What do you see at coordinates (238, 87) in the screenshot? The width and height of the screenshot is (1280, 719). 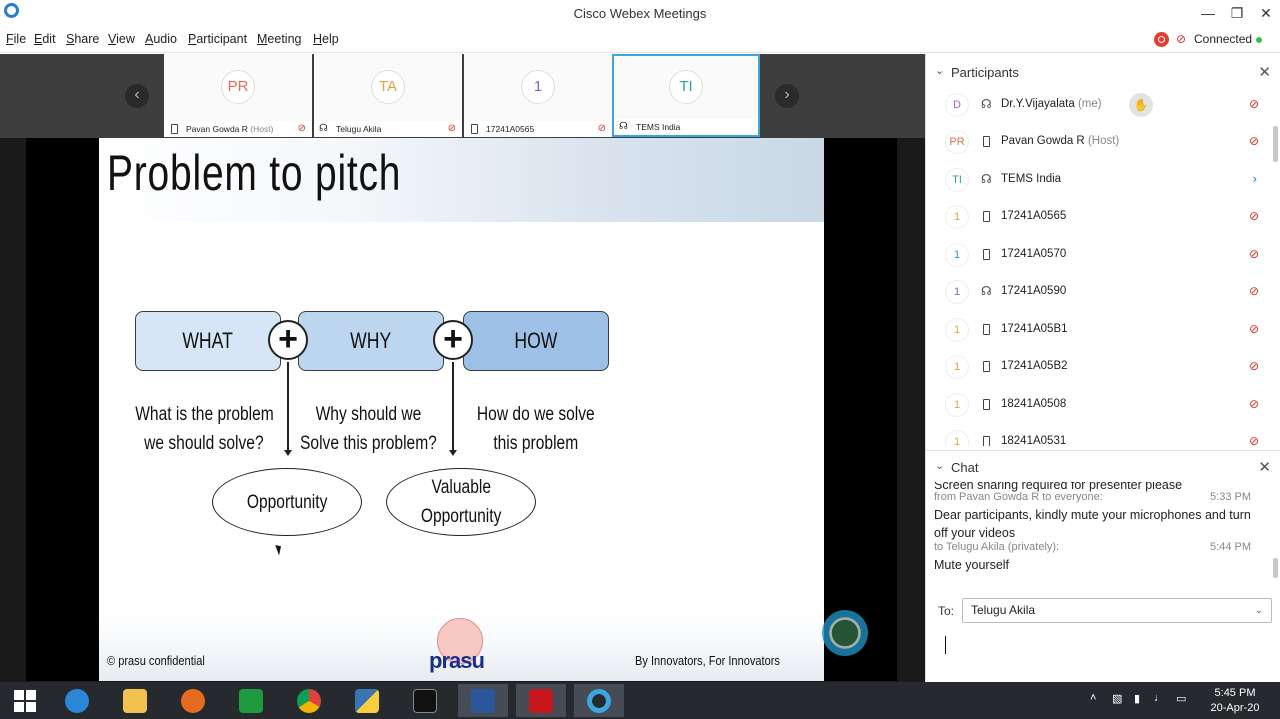 I see `avatar: PR` at bounding box center [238, 87].